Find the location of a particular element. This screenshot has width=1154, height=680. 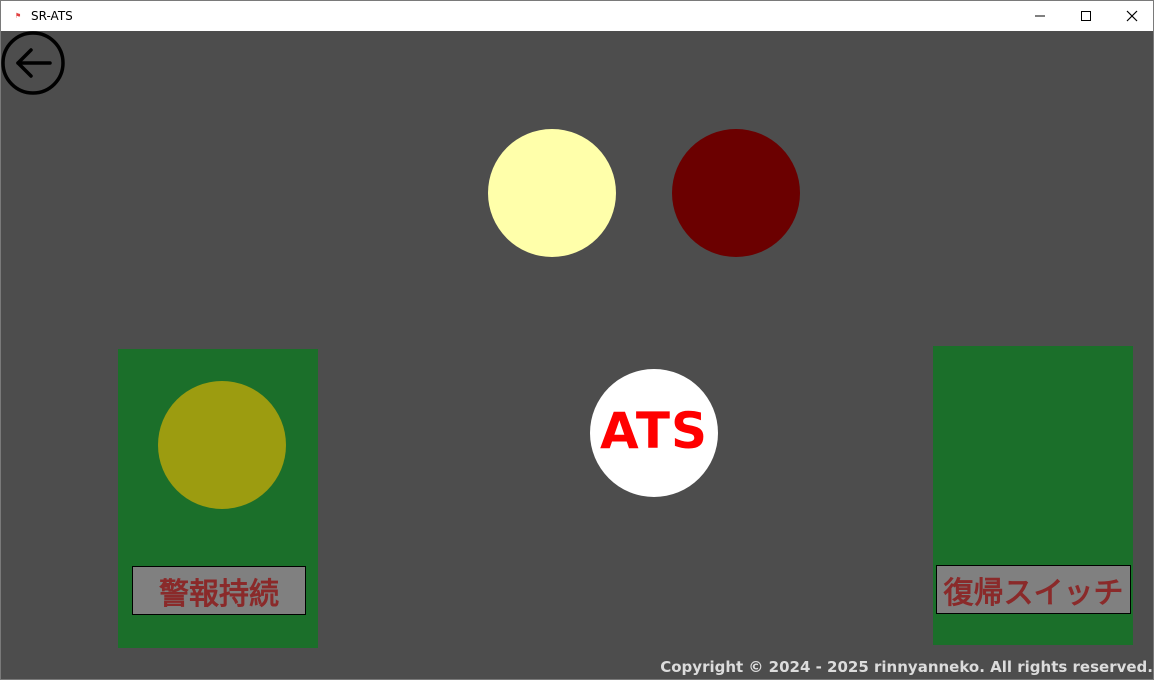

top-right-indicator-lamp is located at coordinates (736, 193).